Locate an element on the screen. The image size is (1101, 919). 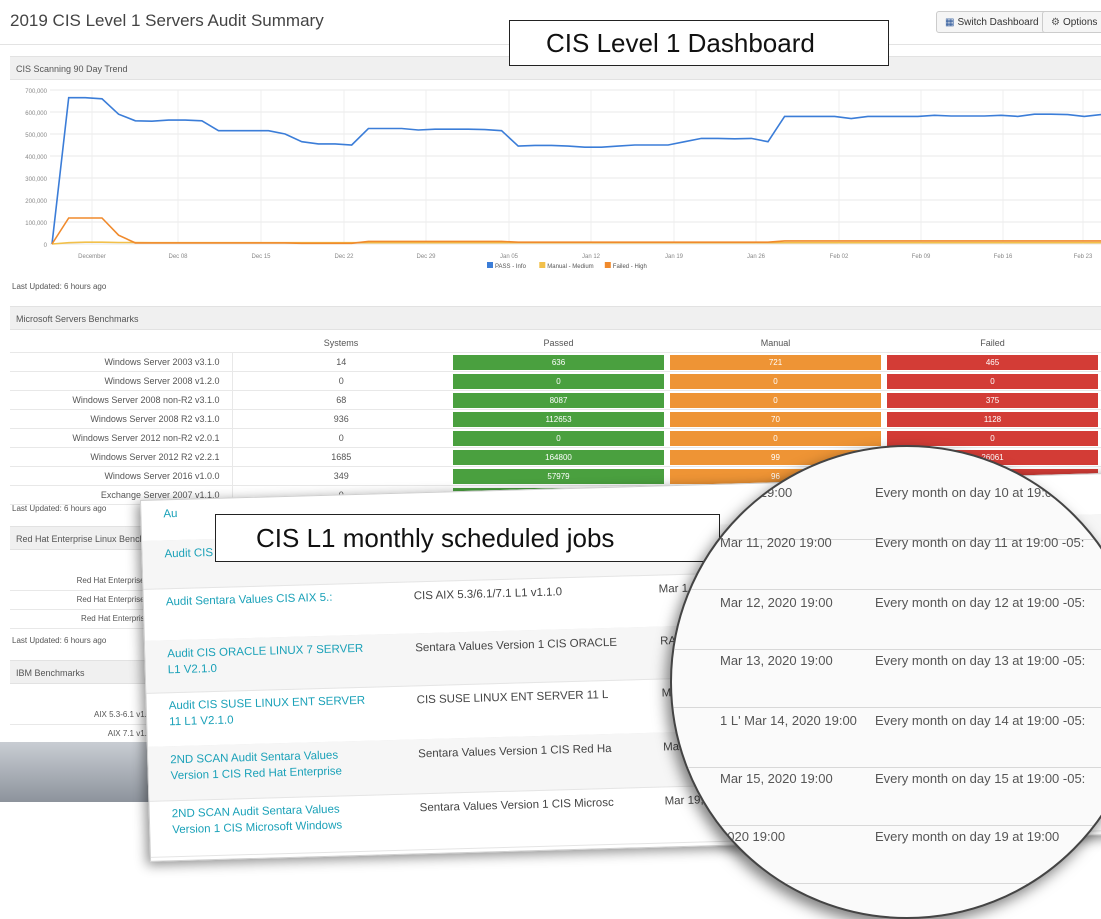
next-run-date: Mar 12, 2020 19:00 is located at coordinates (776, 602).